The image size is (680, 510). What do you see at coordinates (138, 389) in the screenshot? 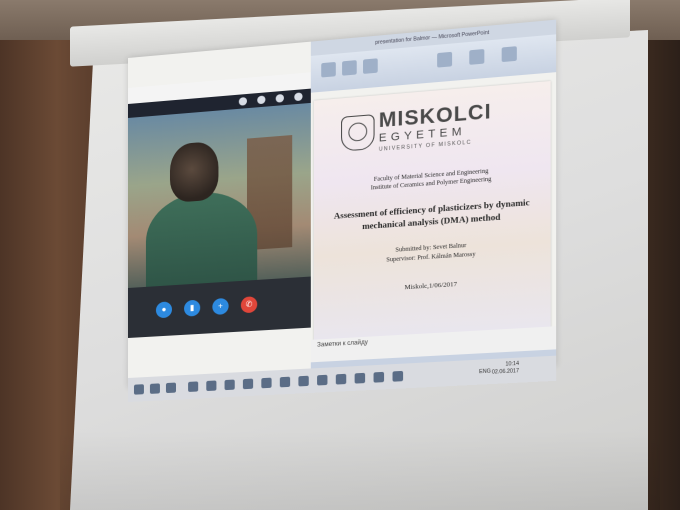
I see `start-icon` at bounding box center [138, 389].